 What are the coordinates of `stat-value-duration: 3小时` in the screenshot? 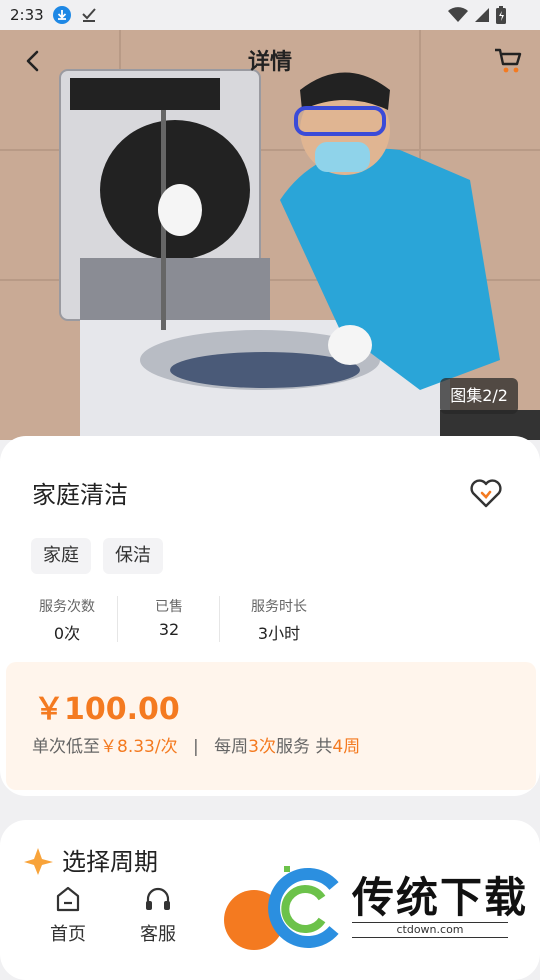 It's located at (279, 633).